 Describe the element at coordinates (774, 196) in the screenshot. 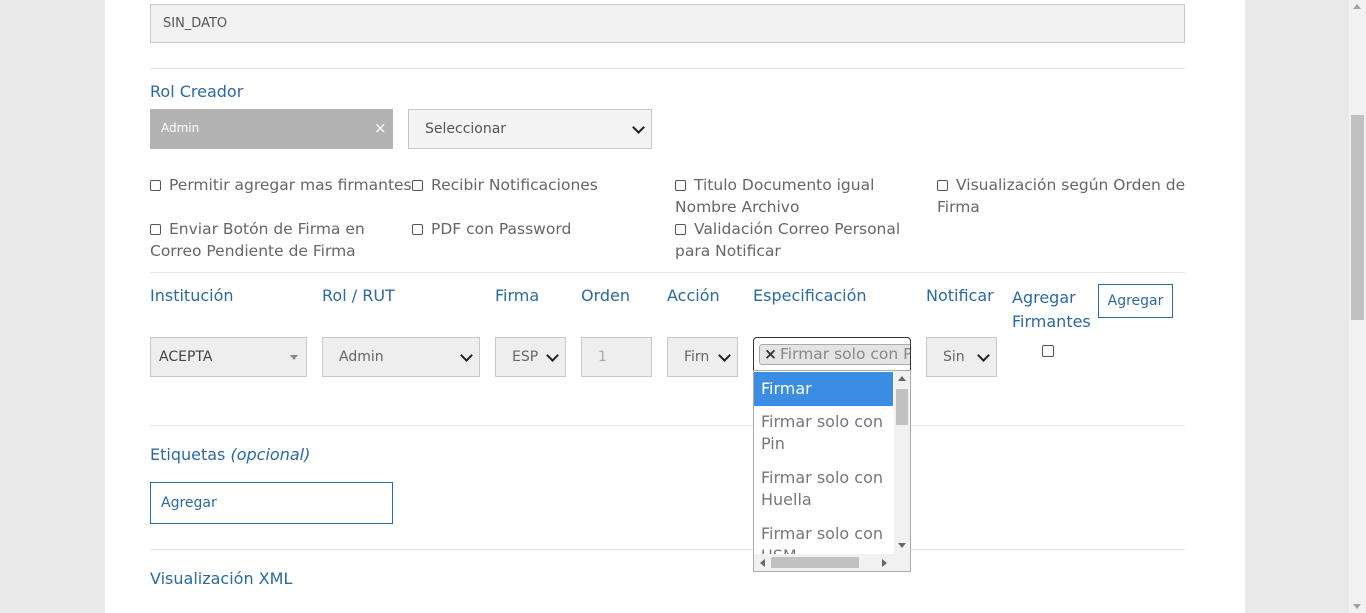

I see `checkbox-titulo-documento: Titulo Documento igual Nombre Archivo` at that location.